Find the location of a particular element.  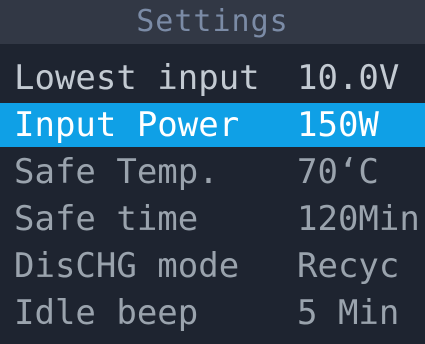

menu-item-value: 120Min is located at coordinates (358, 219).